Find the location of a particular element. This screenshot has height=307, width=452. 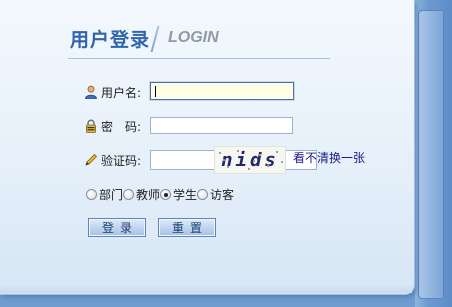

password-row: 密 码: is located at coordinates (112, 126).